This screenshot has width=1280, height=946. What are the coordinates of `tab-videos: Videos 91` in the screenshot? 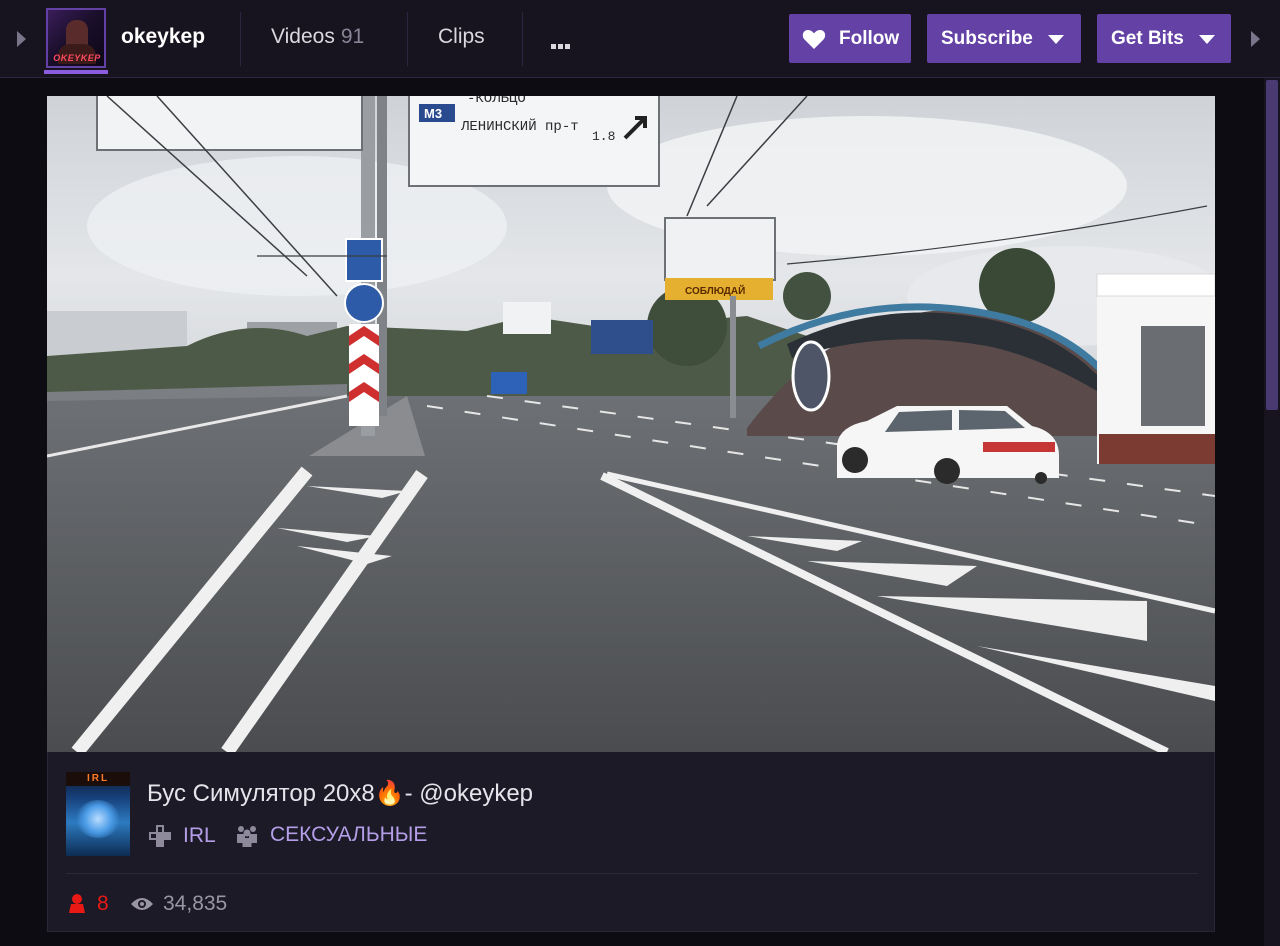 It's located at (317, 37).